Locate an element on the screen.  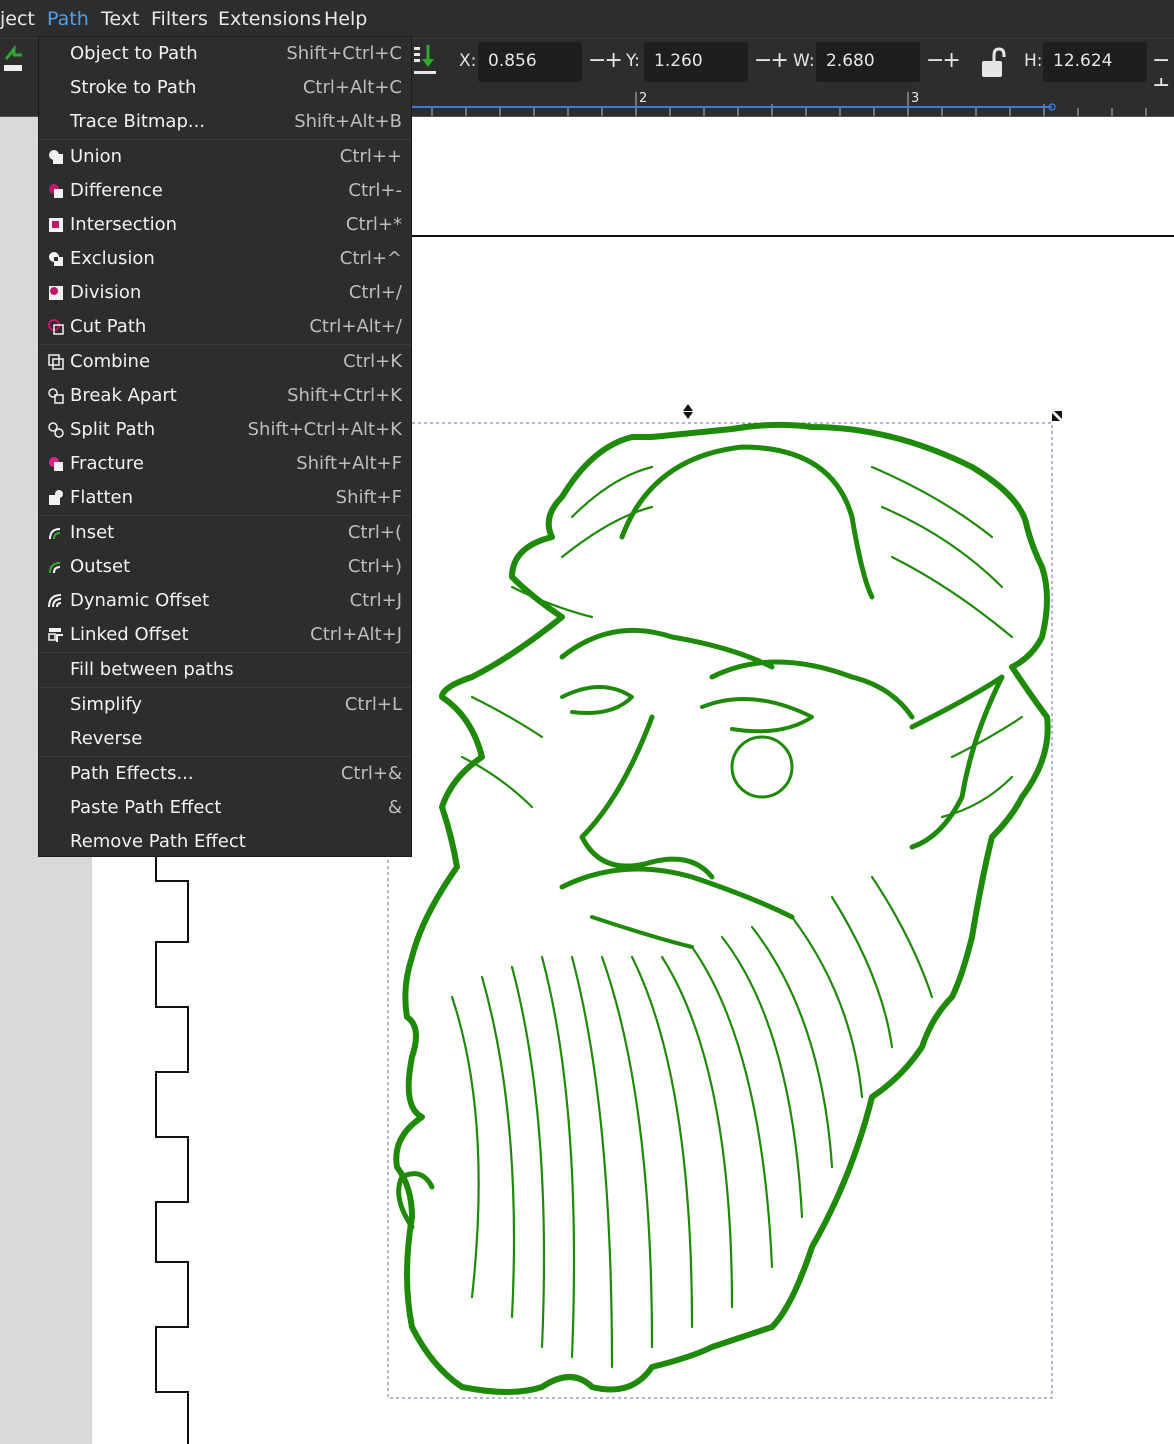
menubar: ject Path Text Filters Extensions Help is located at coordinates (587, 19).